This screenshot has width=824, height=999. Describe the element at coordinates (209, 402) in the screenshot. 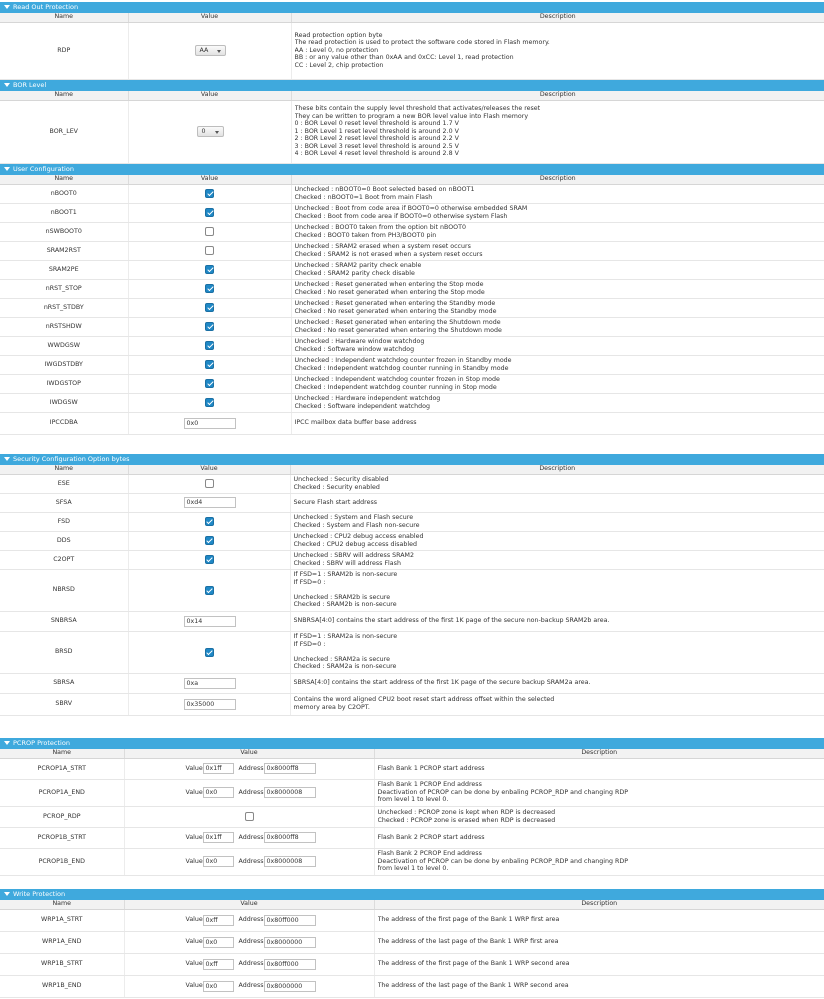

I see `iwdgsw-checkbox` at that location.